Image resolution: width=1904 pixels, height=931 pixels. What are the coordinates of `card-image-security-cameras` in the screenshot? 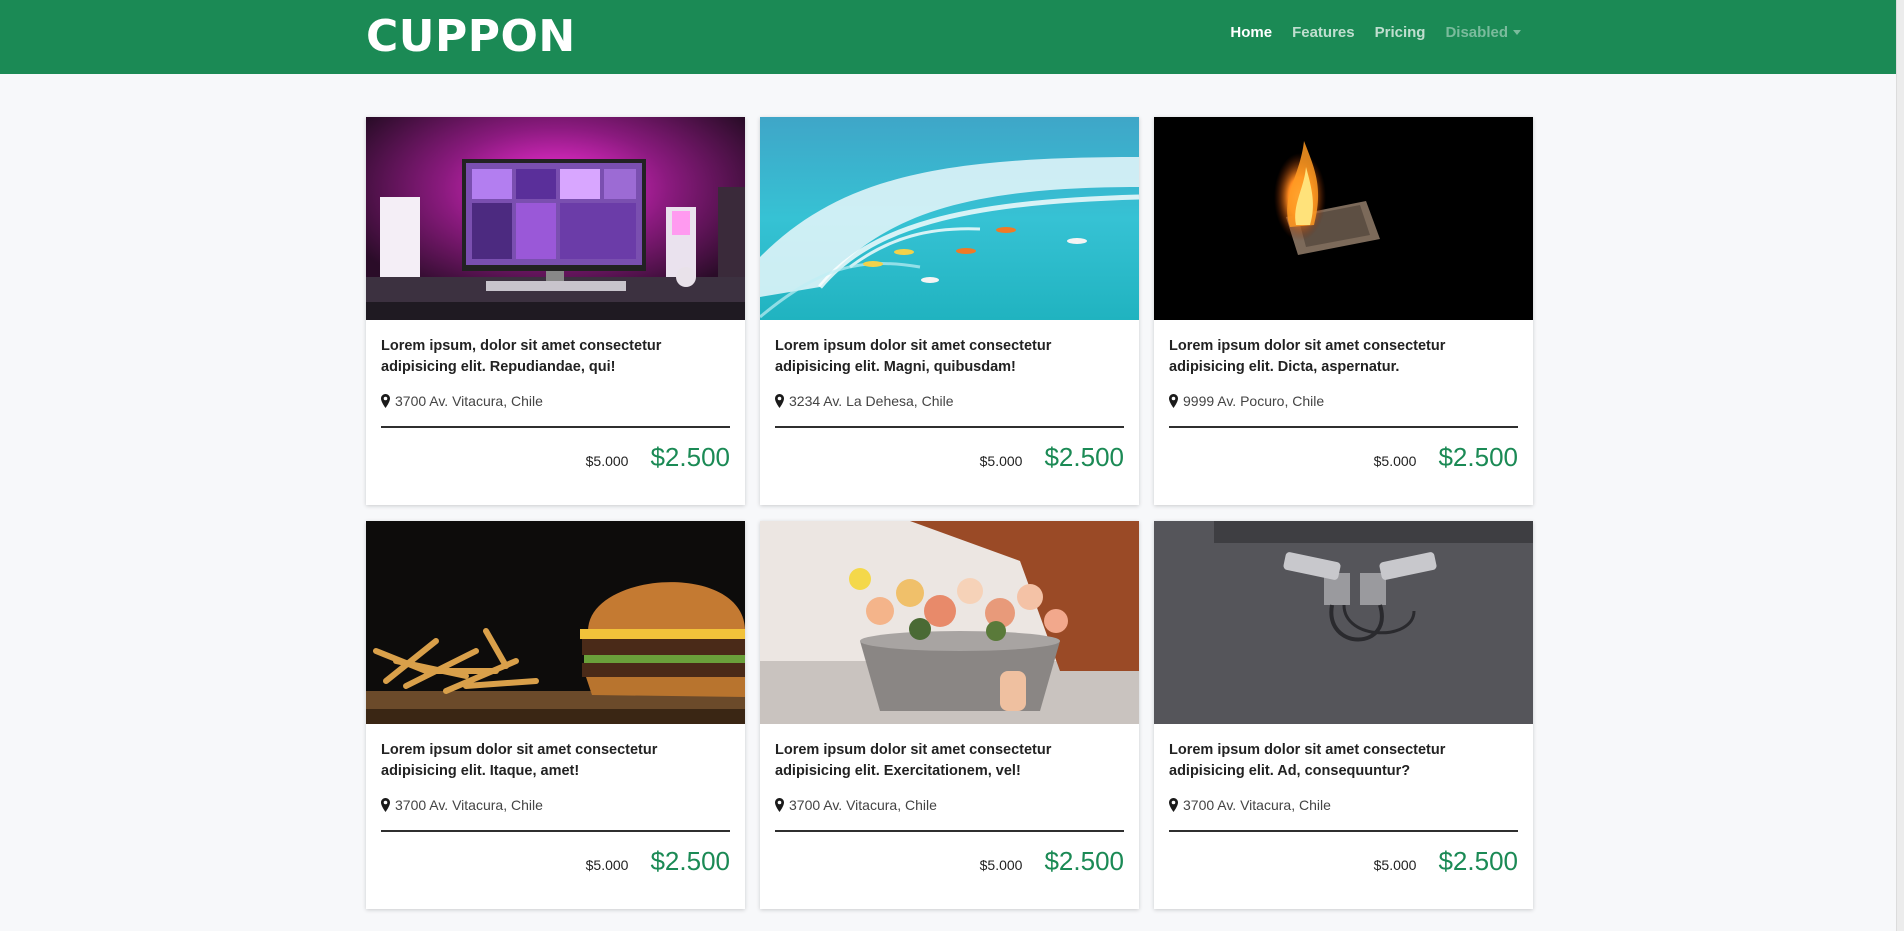 It's located at (1343, 622).